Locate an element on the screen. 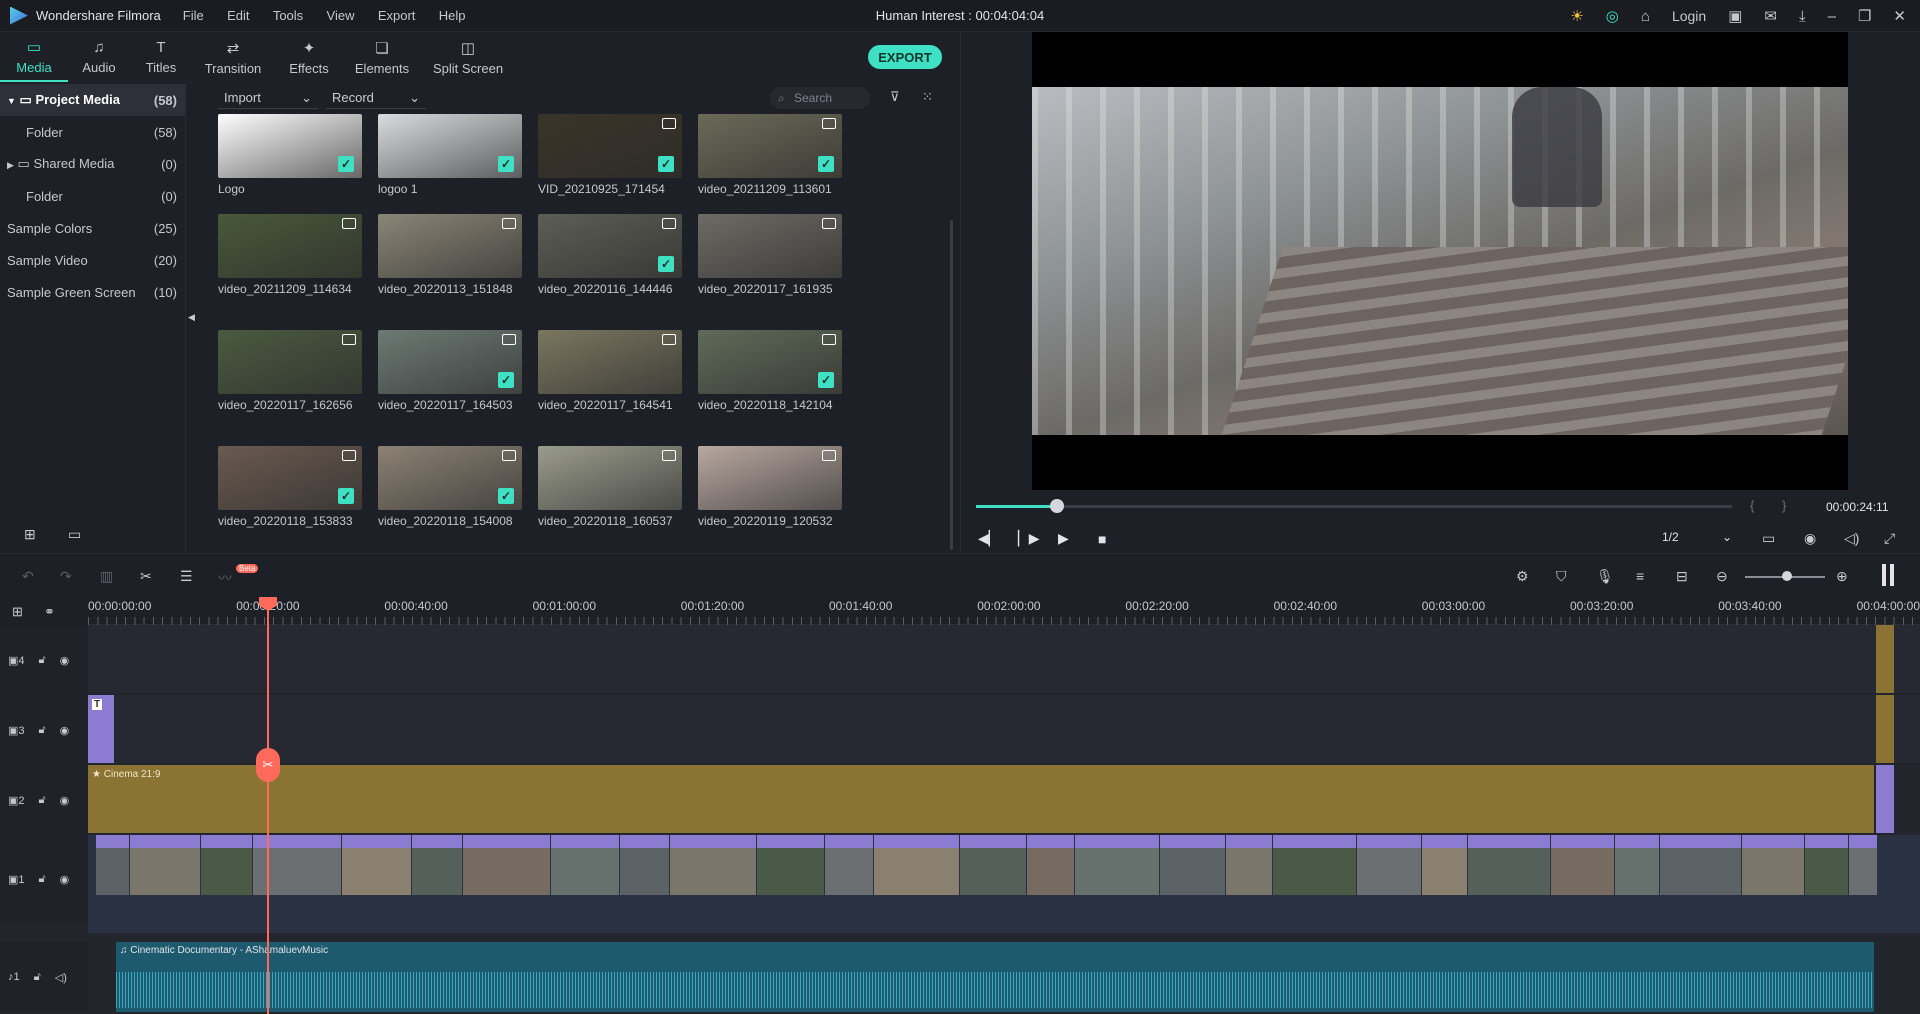  playback-knob is located at coordinates (1057, 506).